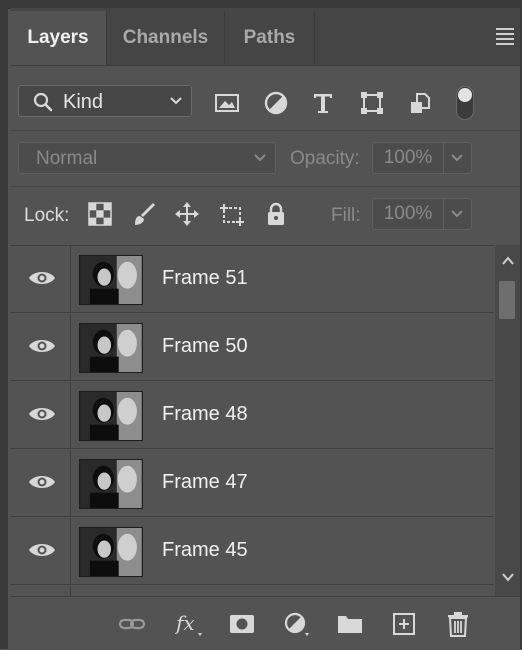 The image size is (522, 650). Describe the element at coordinates (4, 324) in the screenshot. I see `window-left-edge` at that location.